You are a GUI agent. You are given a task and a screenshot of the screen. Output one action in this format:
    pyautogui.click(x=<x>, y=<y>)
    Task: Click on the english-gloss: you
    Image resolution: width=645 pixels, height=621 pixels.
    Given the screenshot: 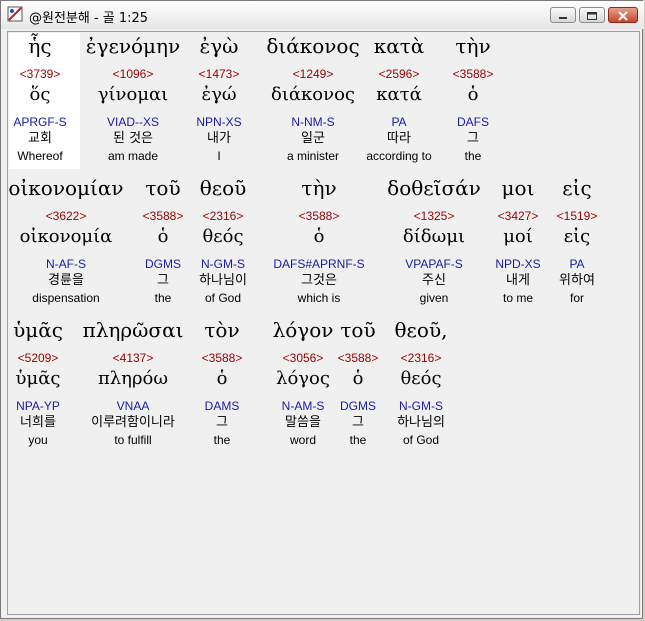 What is the action you would take?
    pyautogui.click(x=38, y=440)
    